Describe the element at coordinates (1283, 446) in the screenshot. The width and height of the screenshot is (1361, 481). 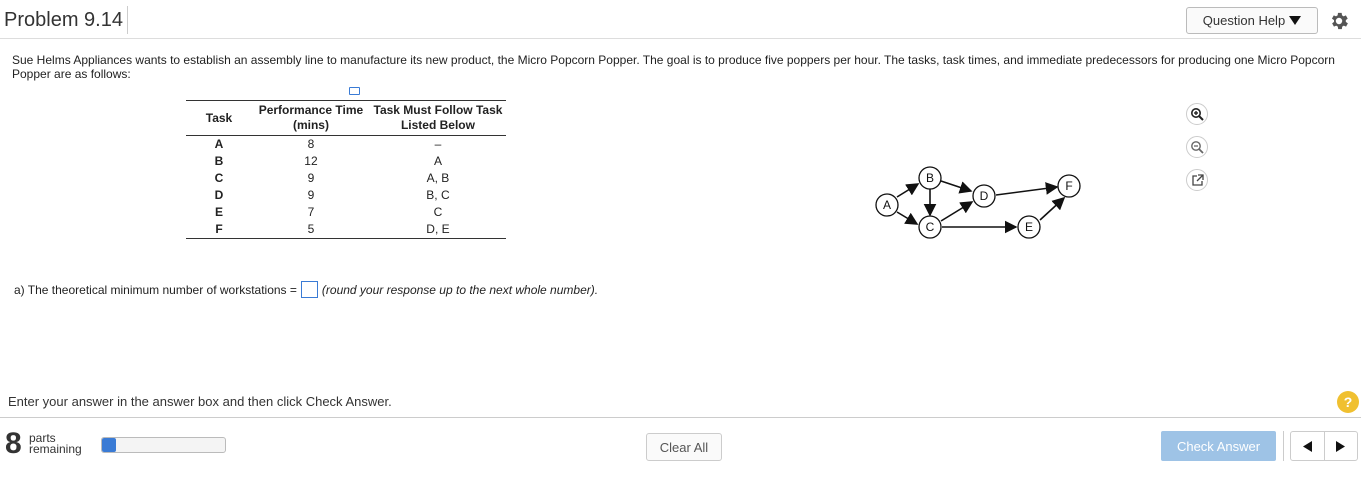
I see `nav-separator` at that location.